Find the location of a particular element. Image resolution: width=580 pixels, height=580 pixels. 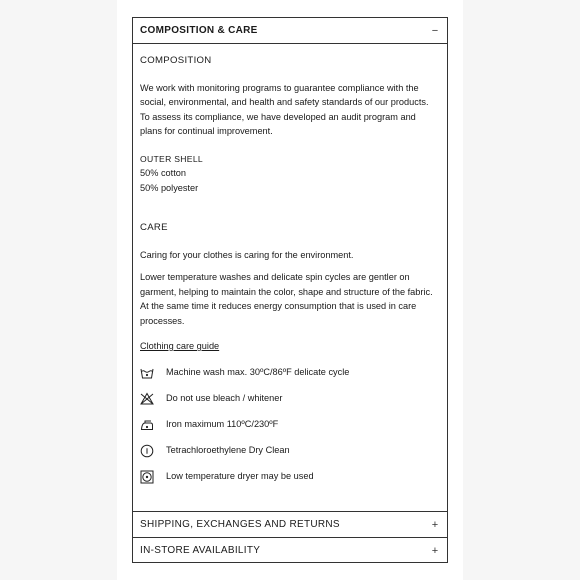

care-heading: CARE is located at coordinates (154, 227).